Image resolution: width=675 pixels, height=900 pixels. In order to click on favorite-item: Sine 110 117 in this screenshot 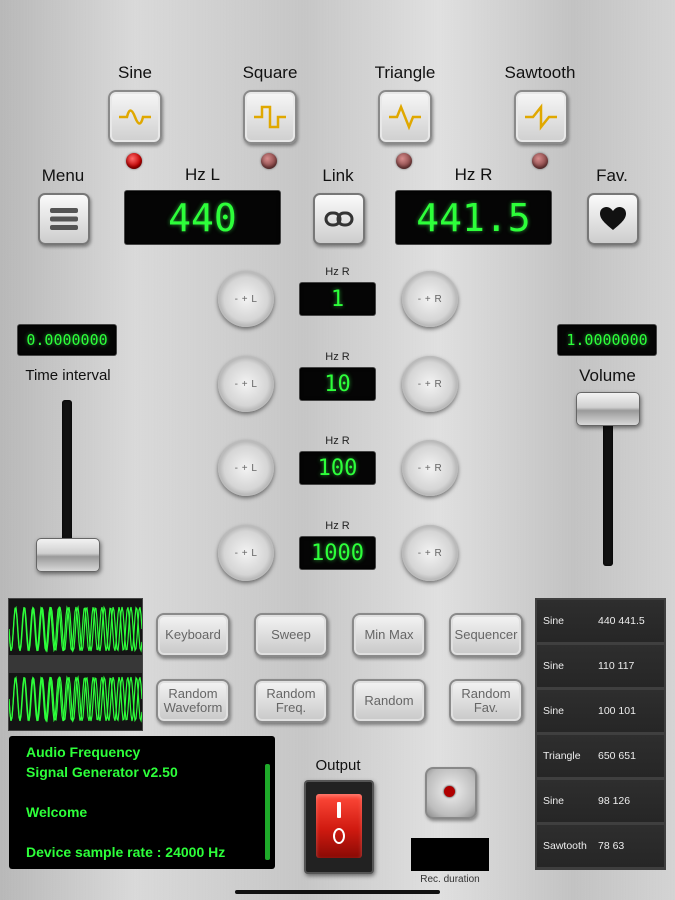, I will do `click(600, 666)`.